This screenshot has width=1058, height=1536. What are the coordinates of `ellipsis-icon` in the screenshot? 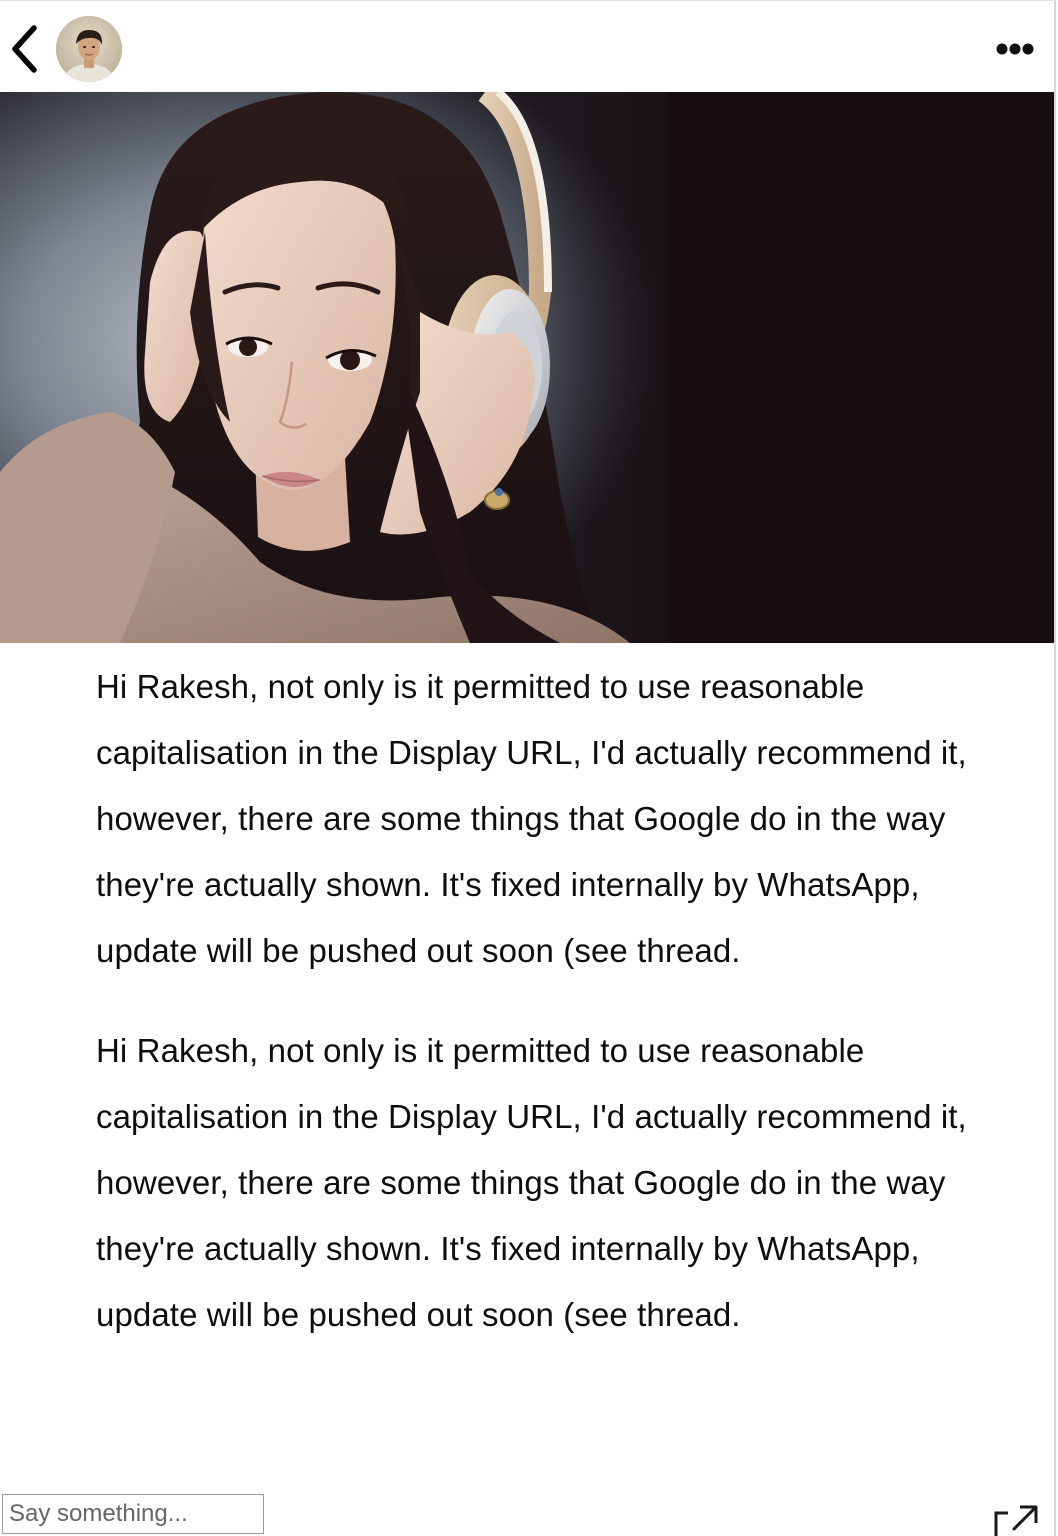 It's located at (1015, 49).